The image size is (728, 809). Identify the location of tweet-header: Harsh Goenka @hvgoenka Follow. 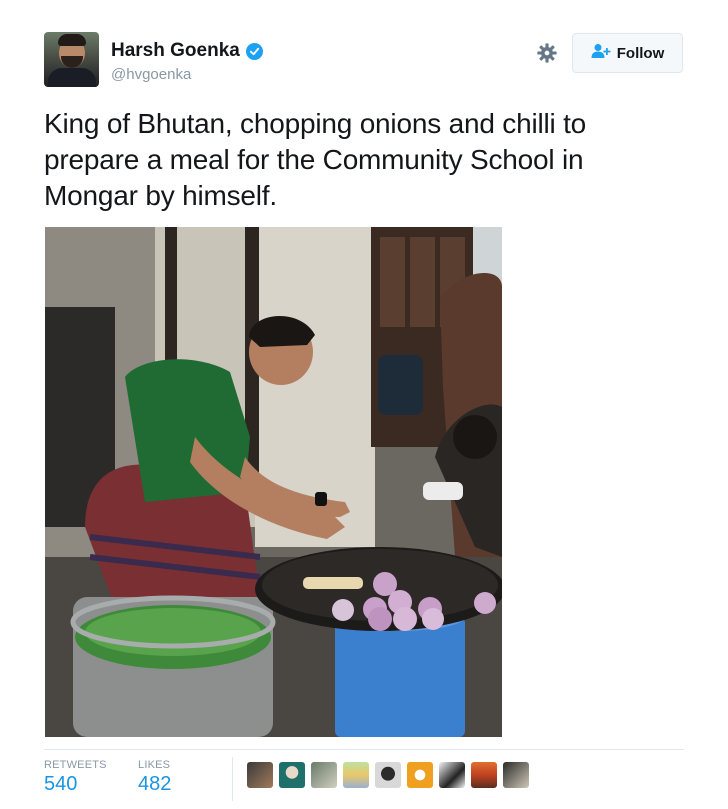
(364, 62).